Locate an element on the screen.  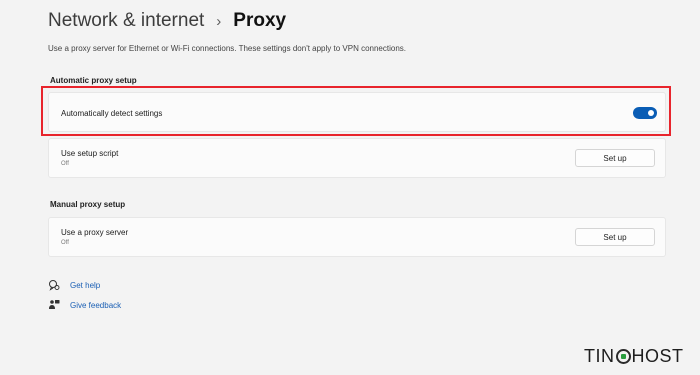
setup-script-button: Set up is located at coordinates (615, 158).